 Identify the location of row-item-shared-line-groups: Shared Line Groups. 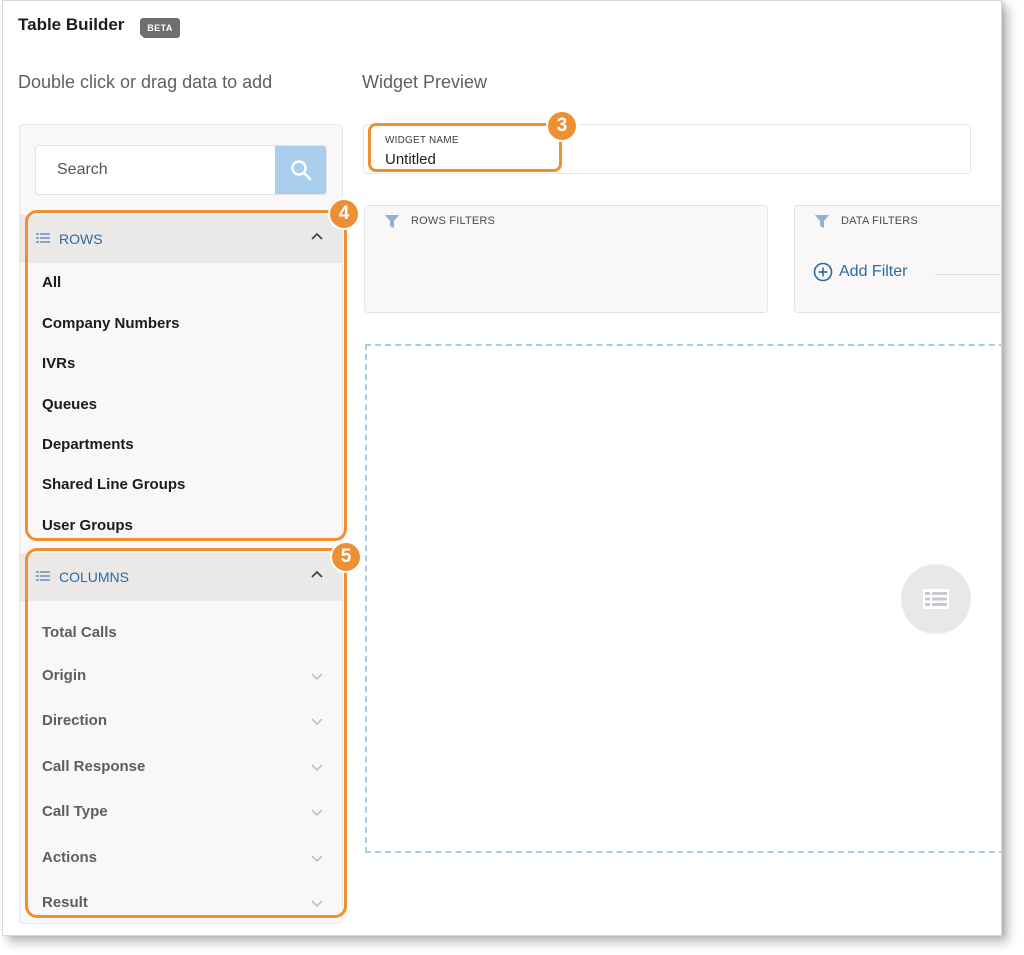
(113, 484).